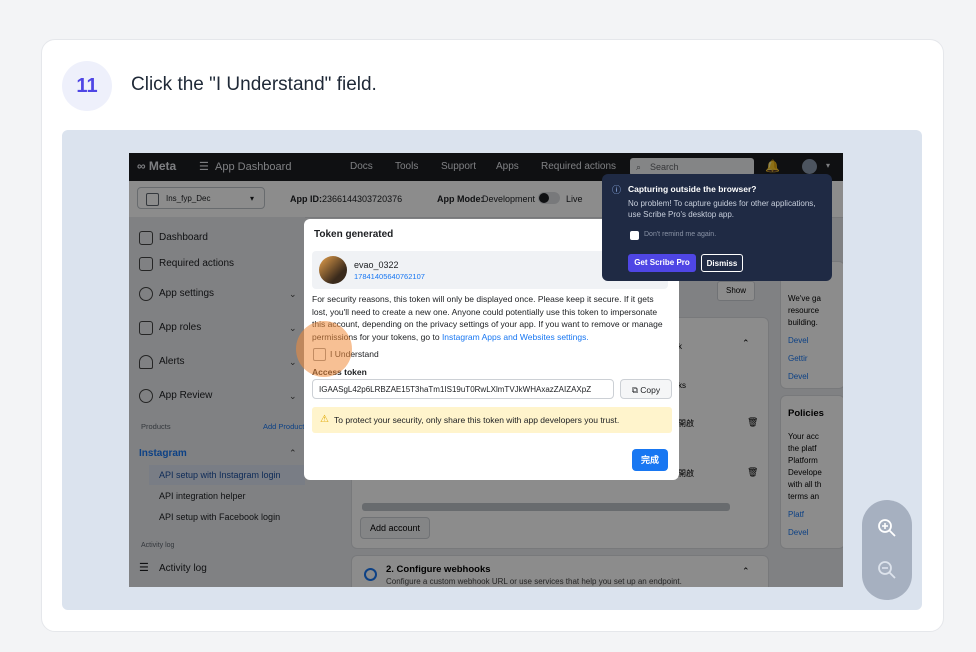 The height and width of the screenshot is (652, 976). What do you see at coordinates (692, 189) in the screenshot?
I see `scribe-popup-title: Capturing outside the browser?` at bounding box center [692, 189].